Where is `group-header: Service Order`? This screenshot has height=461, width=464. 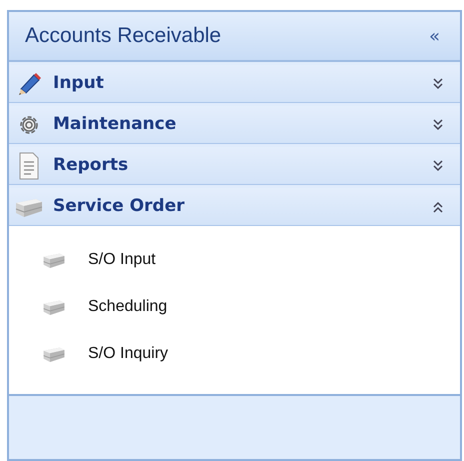 group-header: Service Order is located at coordinates (234, 207).